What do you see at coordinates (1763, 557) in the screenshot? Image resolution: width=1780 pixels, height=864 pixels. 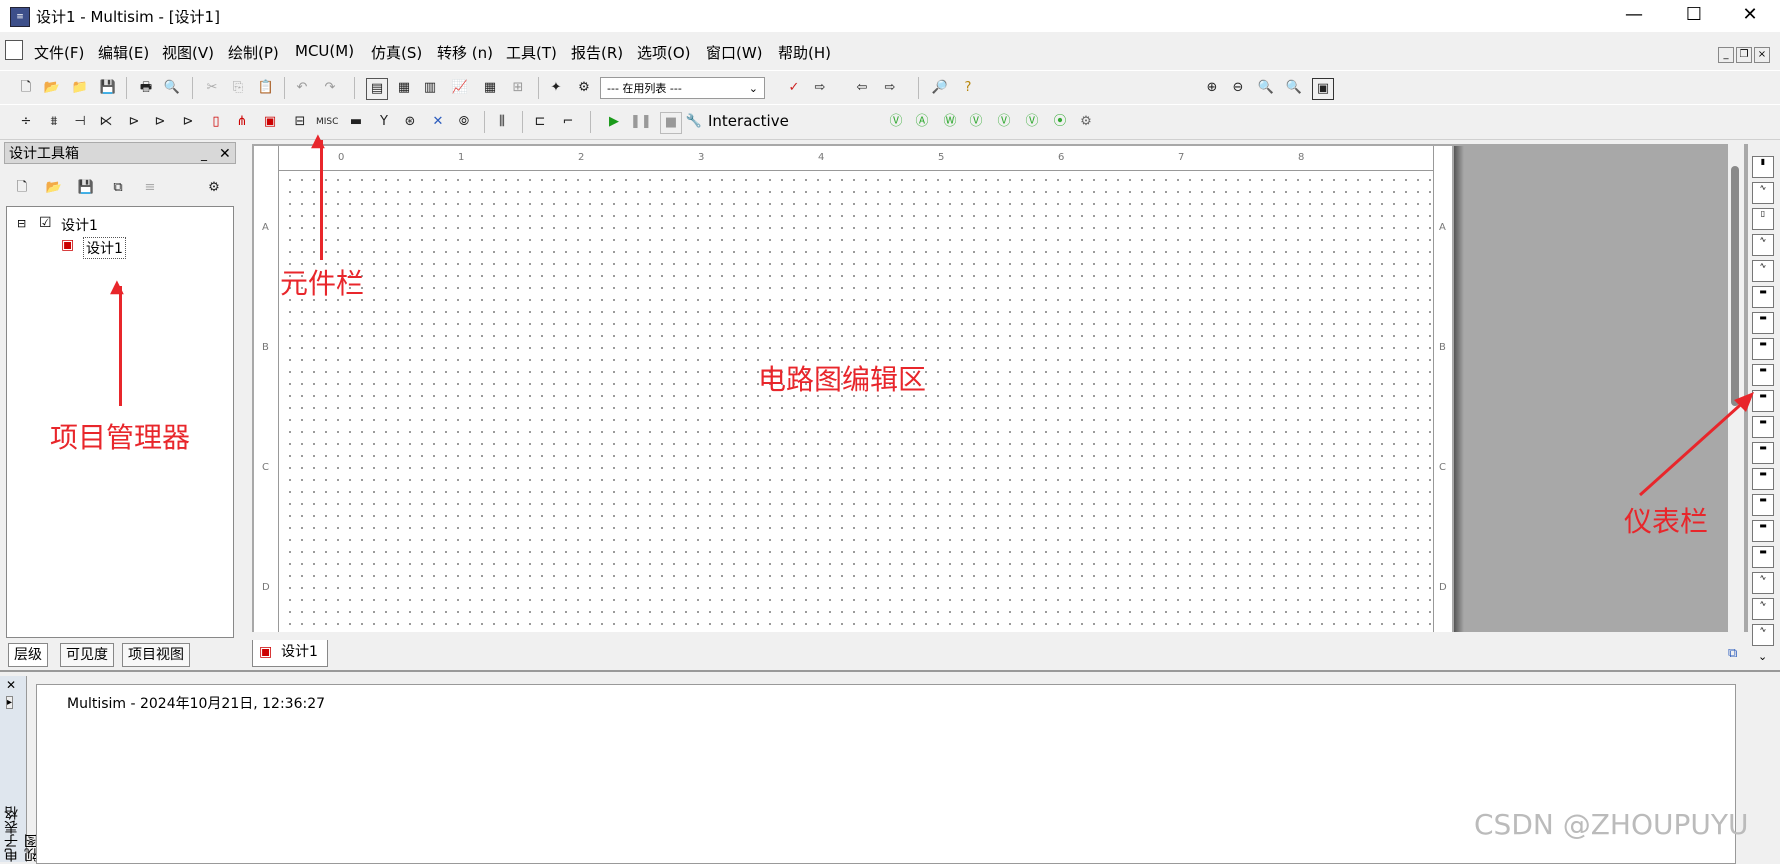 I see `agilent-multimeter-icon: ▬` at bounding box center [1763, 557].